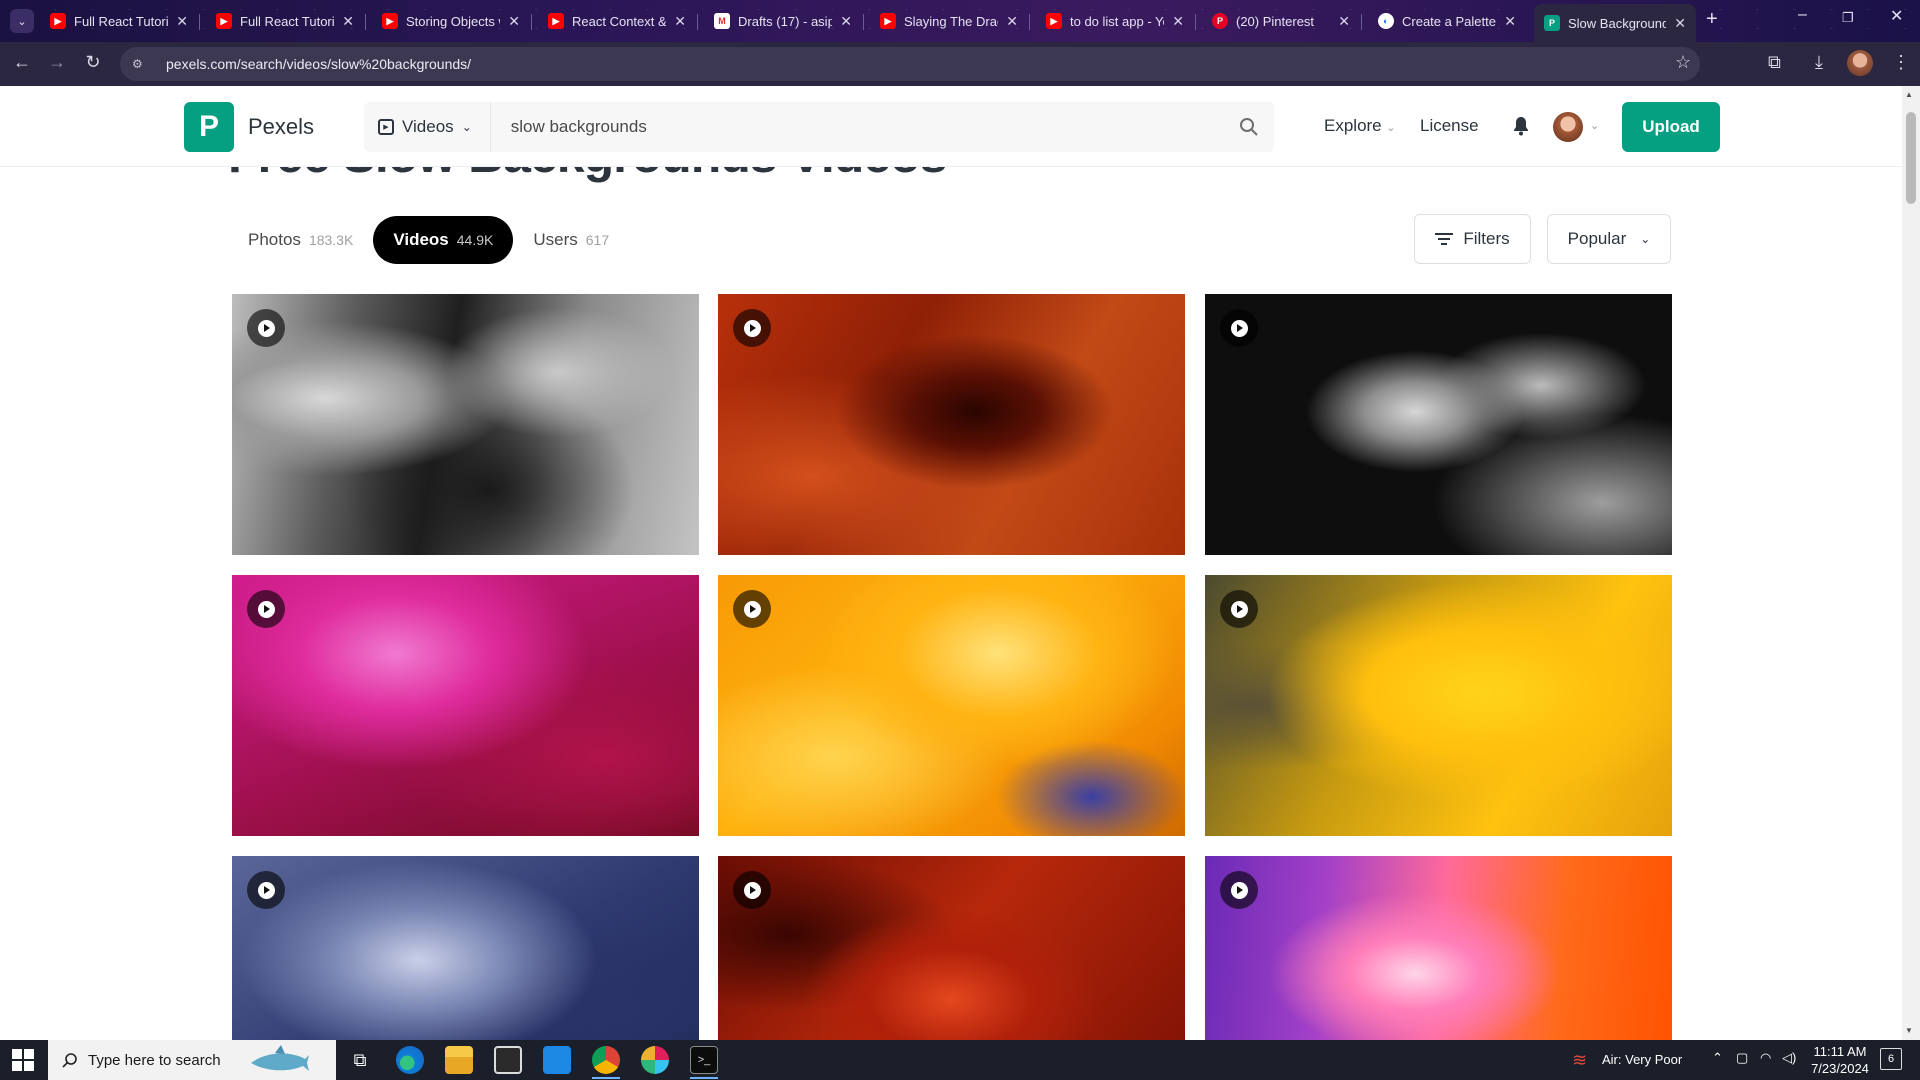 The image size is (1920, 1080). What do you see at coordinates (557, 1060) in the screenshot?
I see `mail-icon` at bounding box center [557, 1060].